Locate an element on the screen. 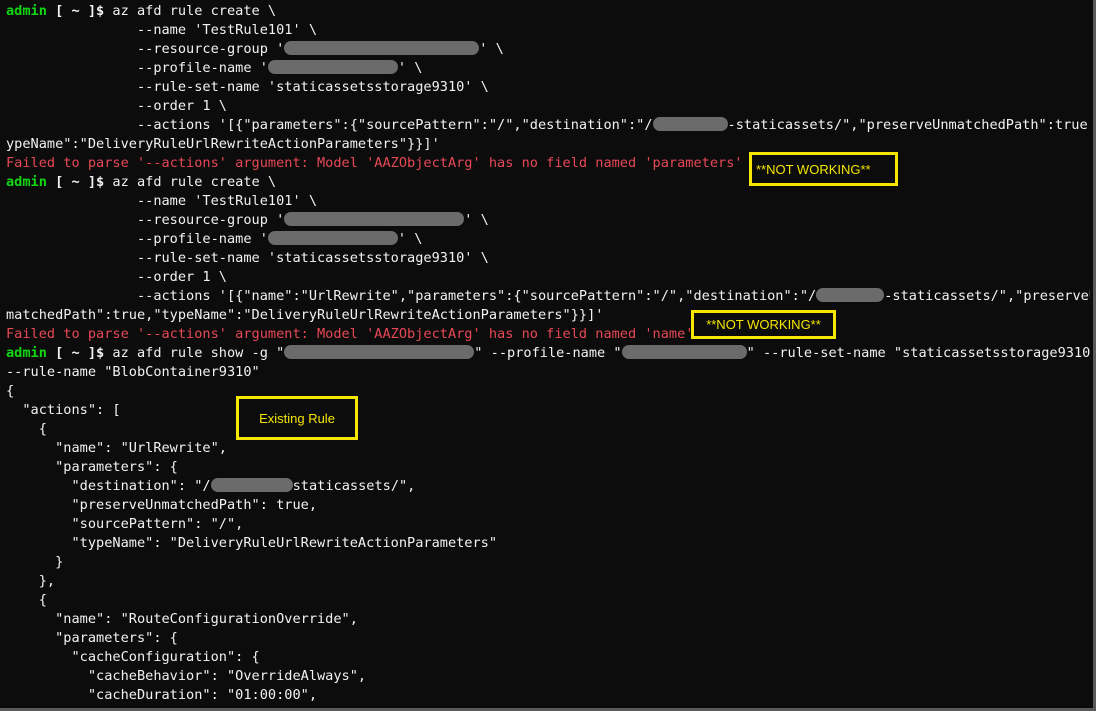 The image size is (1097, 714). terminal-text: --rule-name "BlobContainer9310" is located at coordinates (133, 372).